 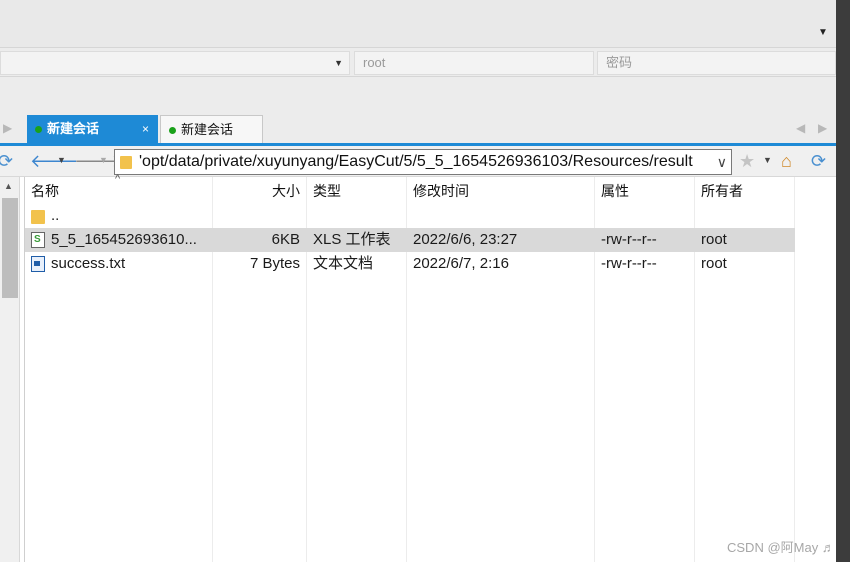 What do you see at coordinates (38, 240) in the screenshot?
I see `xls-file-icon` at bounding box center [38, 240].